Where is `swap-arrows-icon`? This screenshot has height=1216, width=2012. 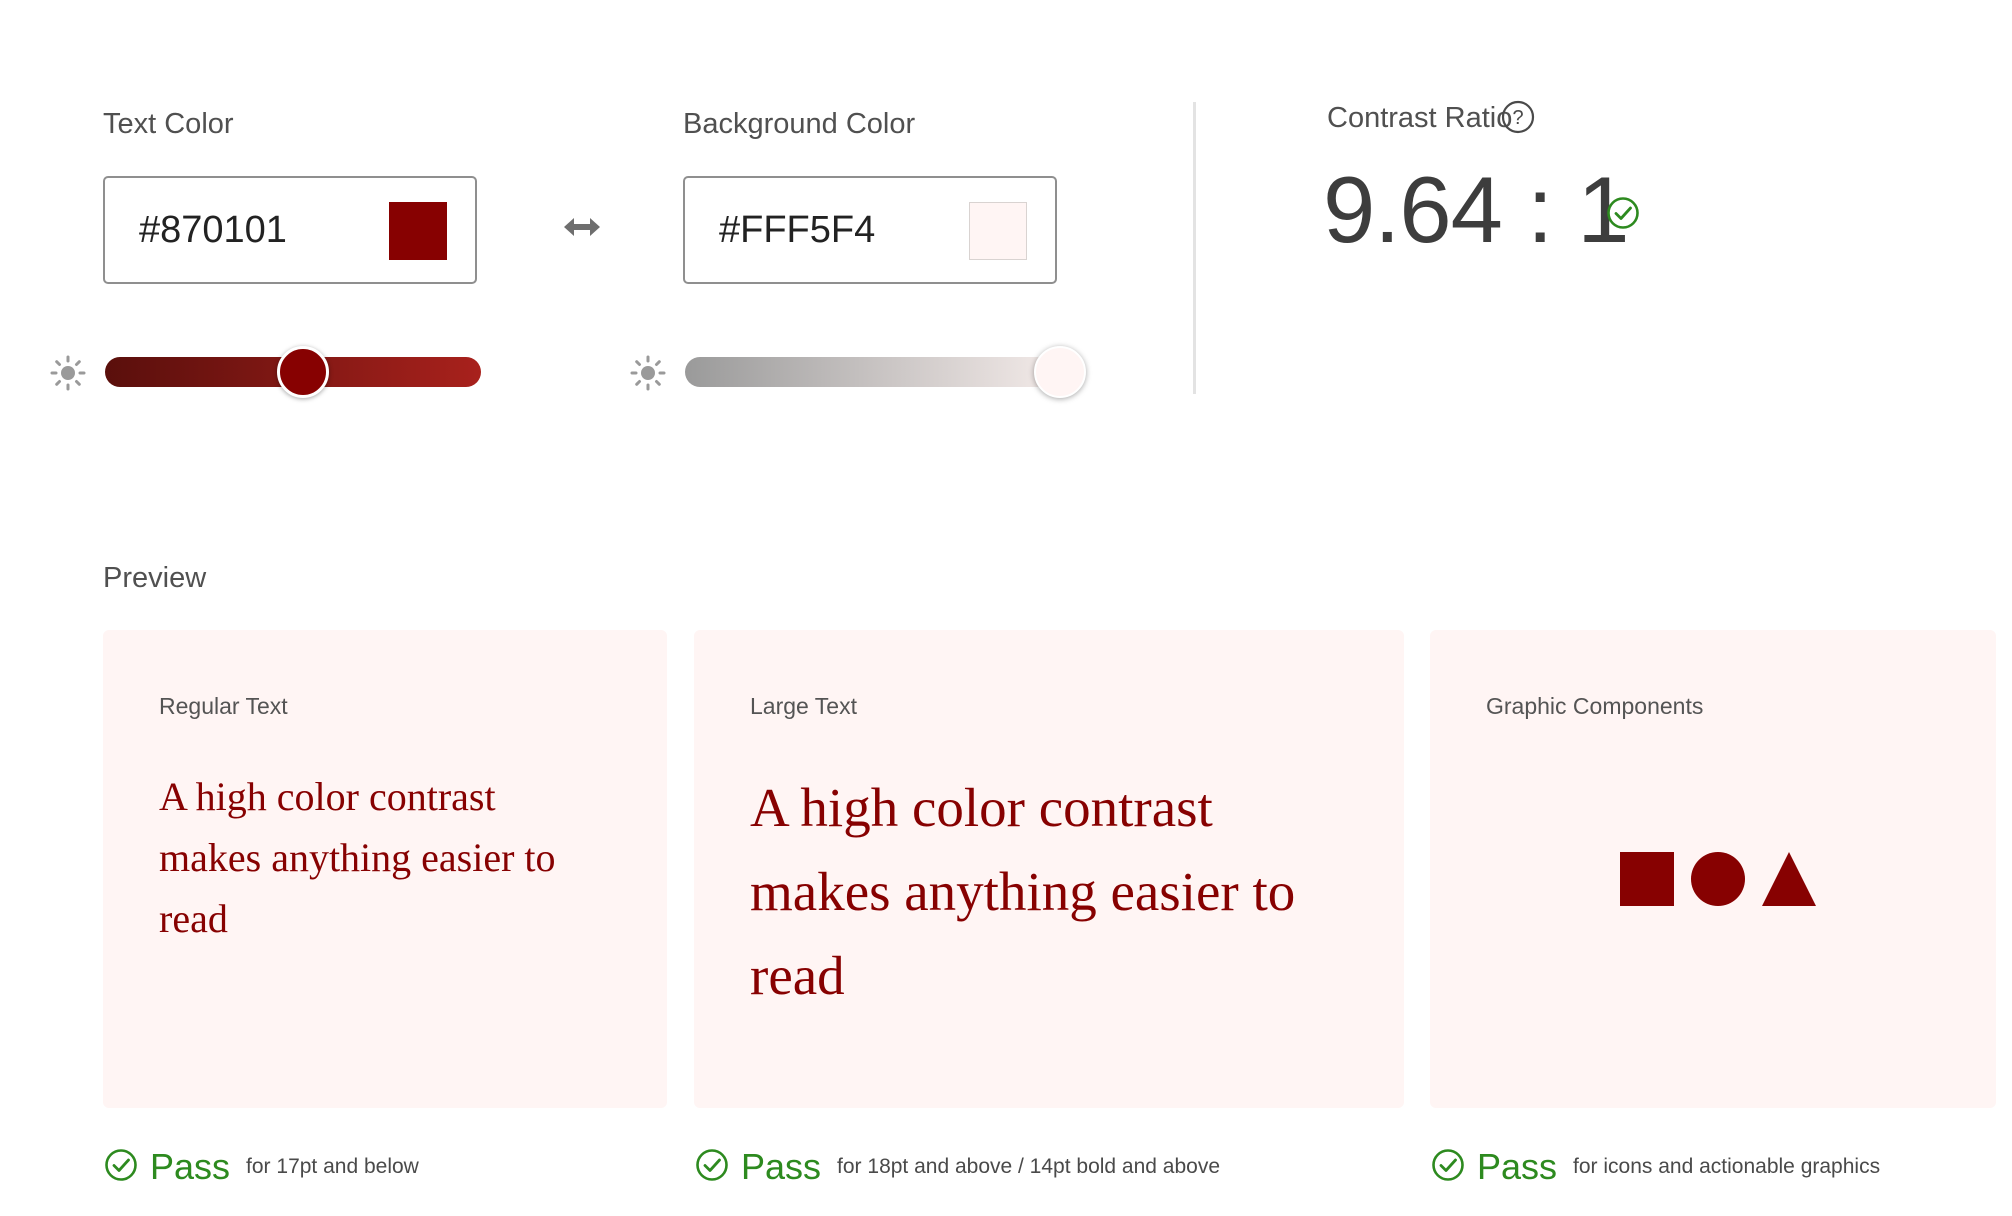
swap-arrows-icon is located at coordinates (582, 229).